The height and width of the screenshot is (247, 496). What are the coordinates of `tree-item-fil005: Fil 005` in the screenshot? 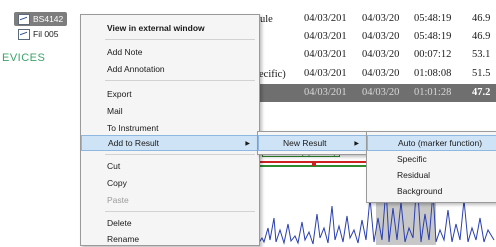 It's located at (38, 34).